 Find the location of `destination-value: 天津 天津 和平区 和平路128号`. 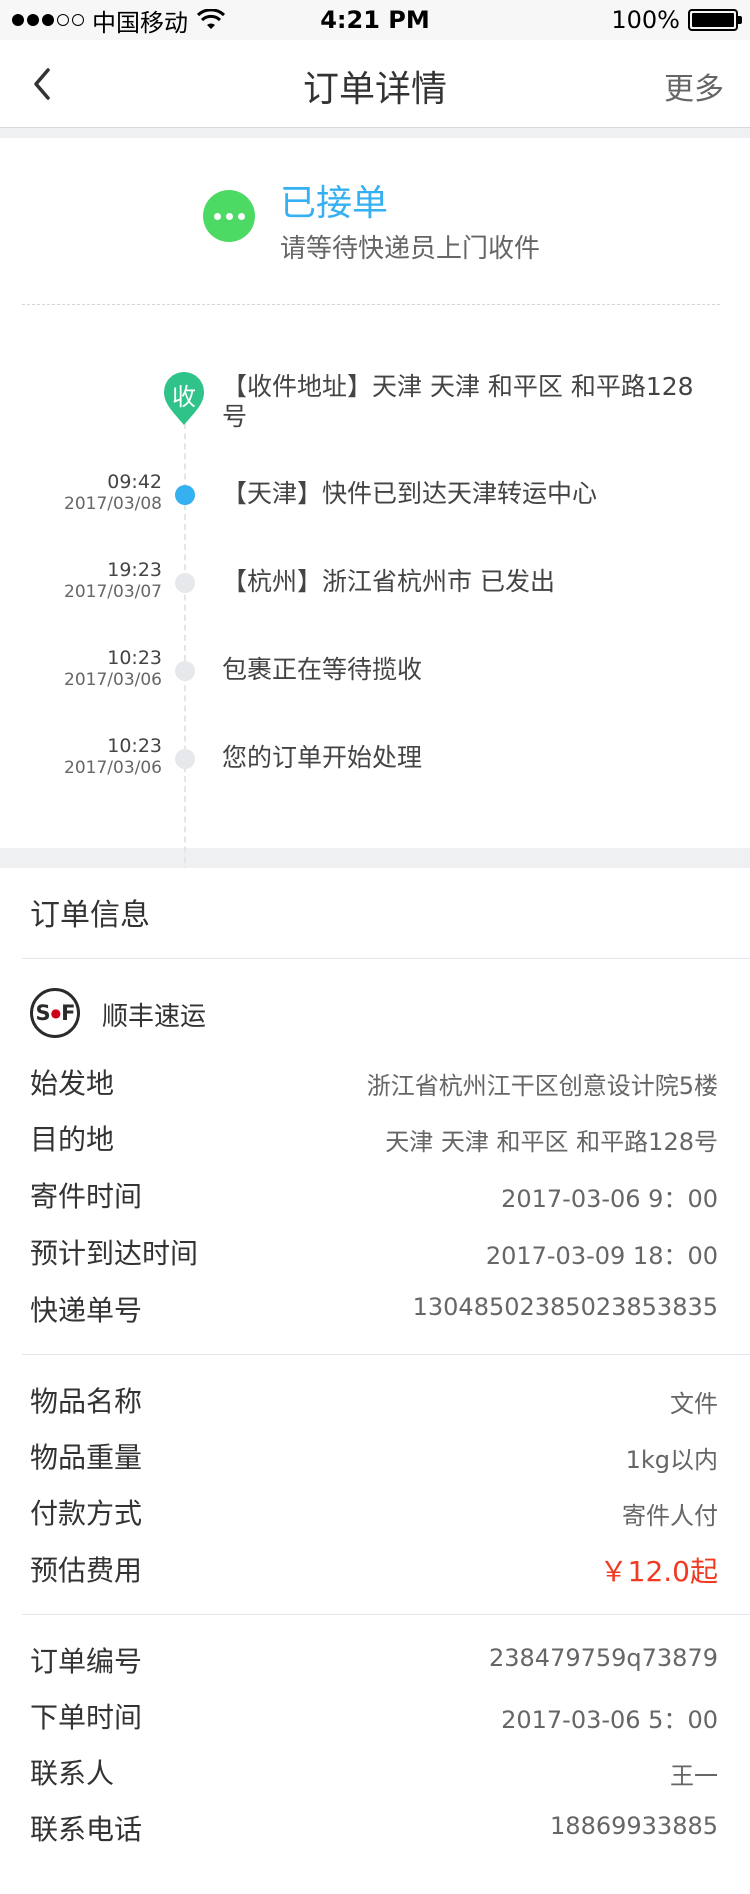

destination-value: 天津 天津 和平区 和平路128号 is located at coordinates (551, 1142).